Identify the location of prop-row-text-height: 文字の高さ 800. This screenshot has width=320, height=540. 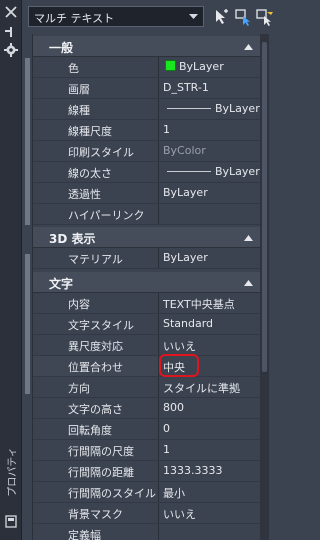
(147, 408).